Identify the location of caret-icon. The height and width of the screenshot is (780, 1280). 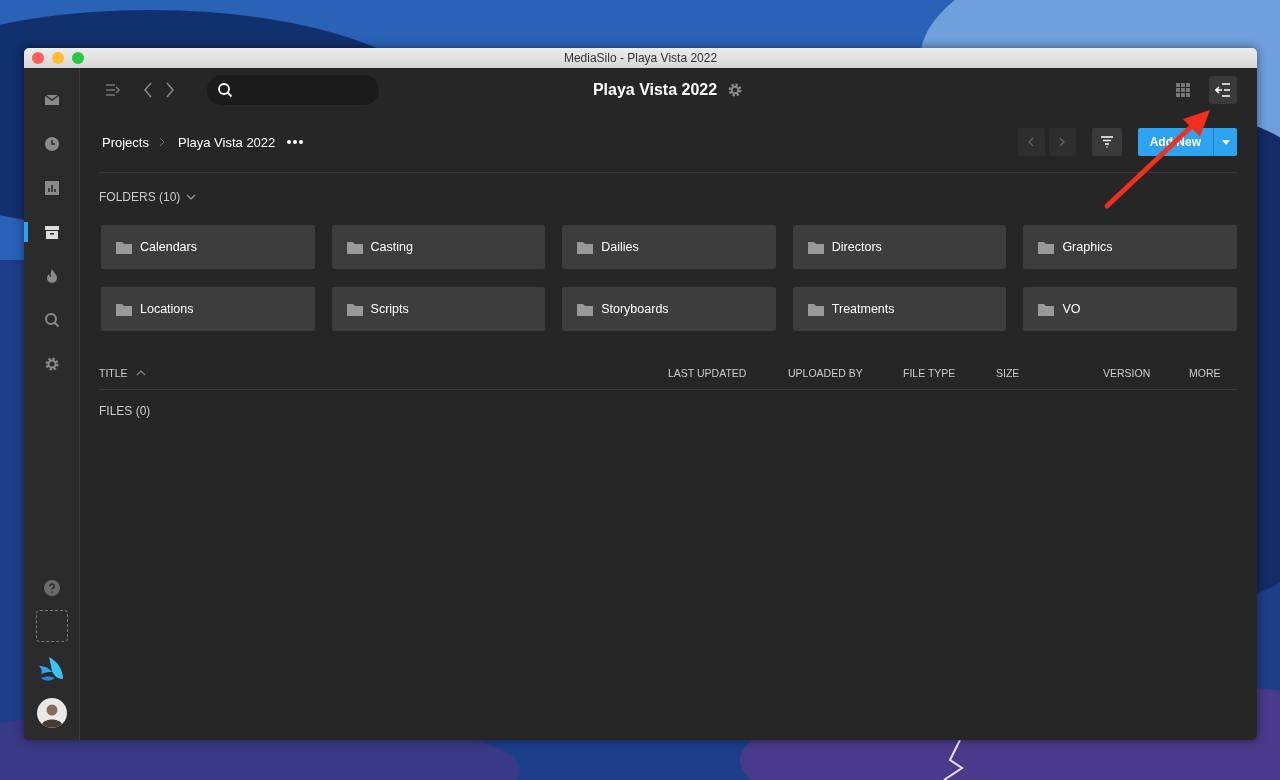
(1225, 142).